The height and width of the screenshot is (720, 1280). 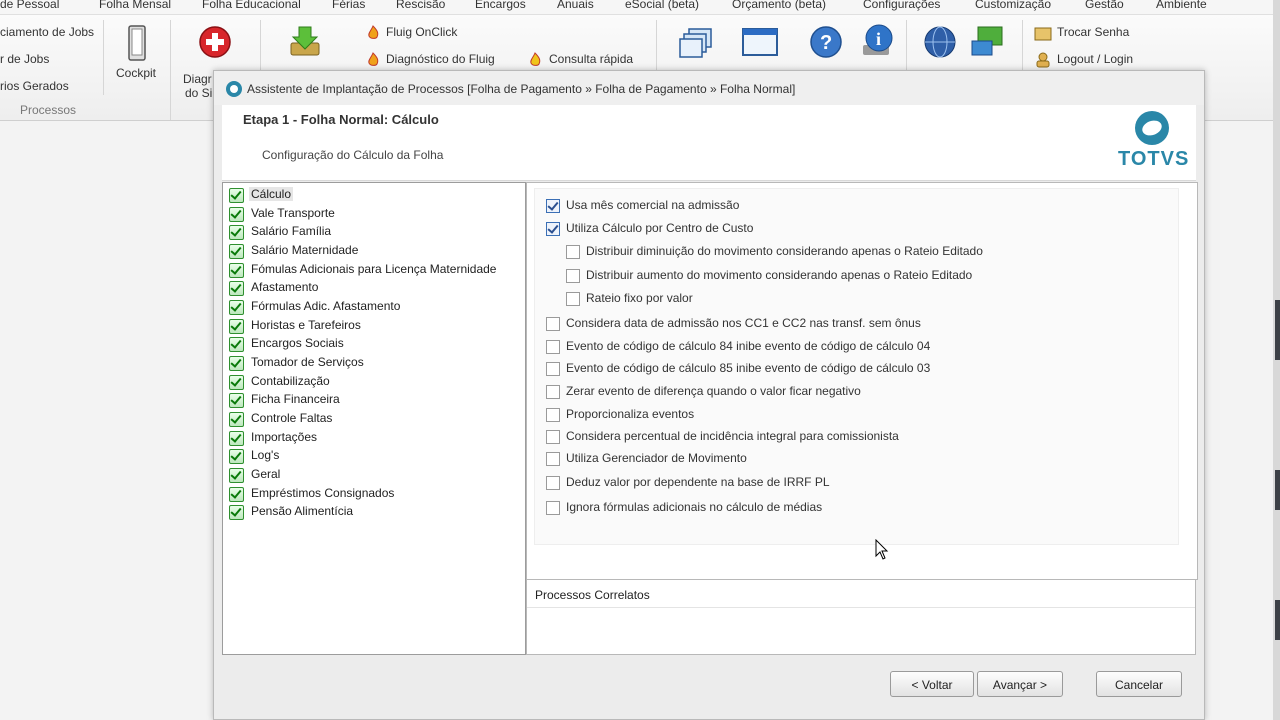 I want to click on ribbon-group-processos: Processos, so click(x=48, y=110).